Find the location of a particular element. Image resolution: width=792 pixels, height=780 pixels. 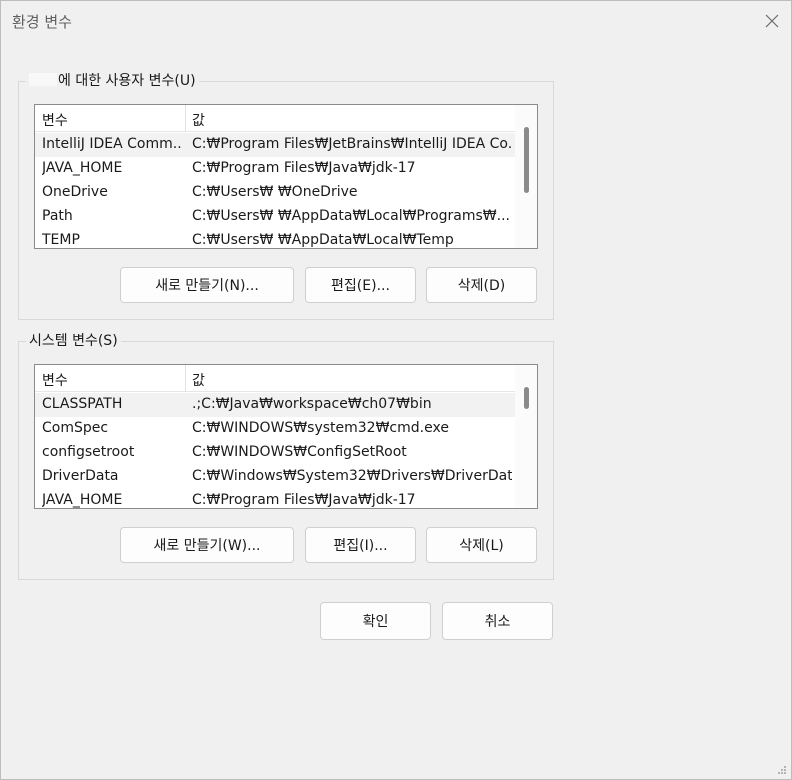

system-list-scrollbar is located at coordinates (526, 436).